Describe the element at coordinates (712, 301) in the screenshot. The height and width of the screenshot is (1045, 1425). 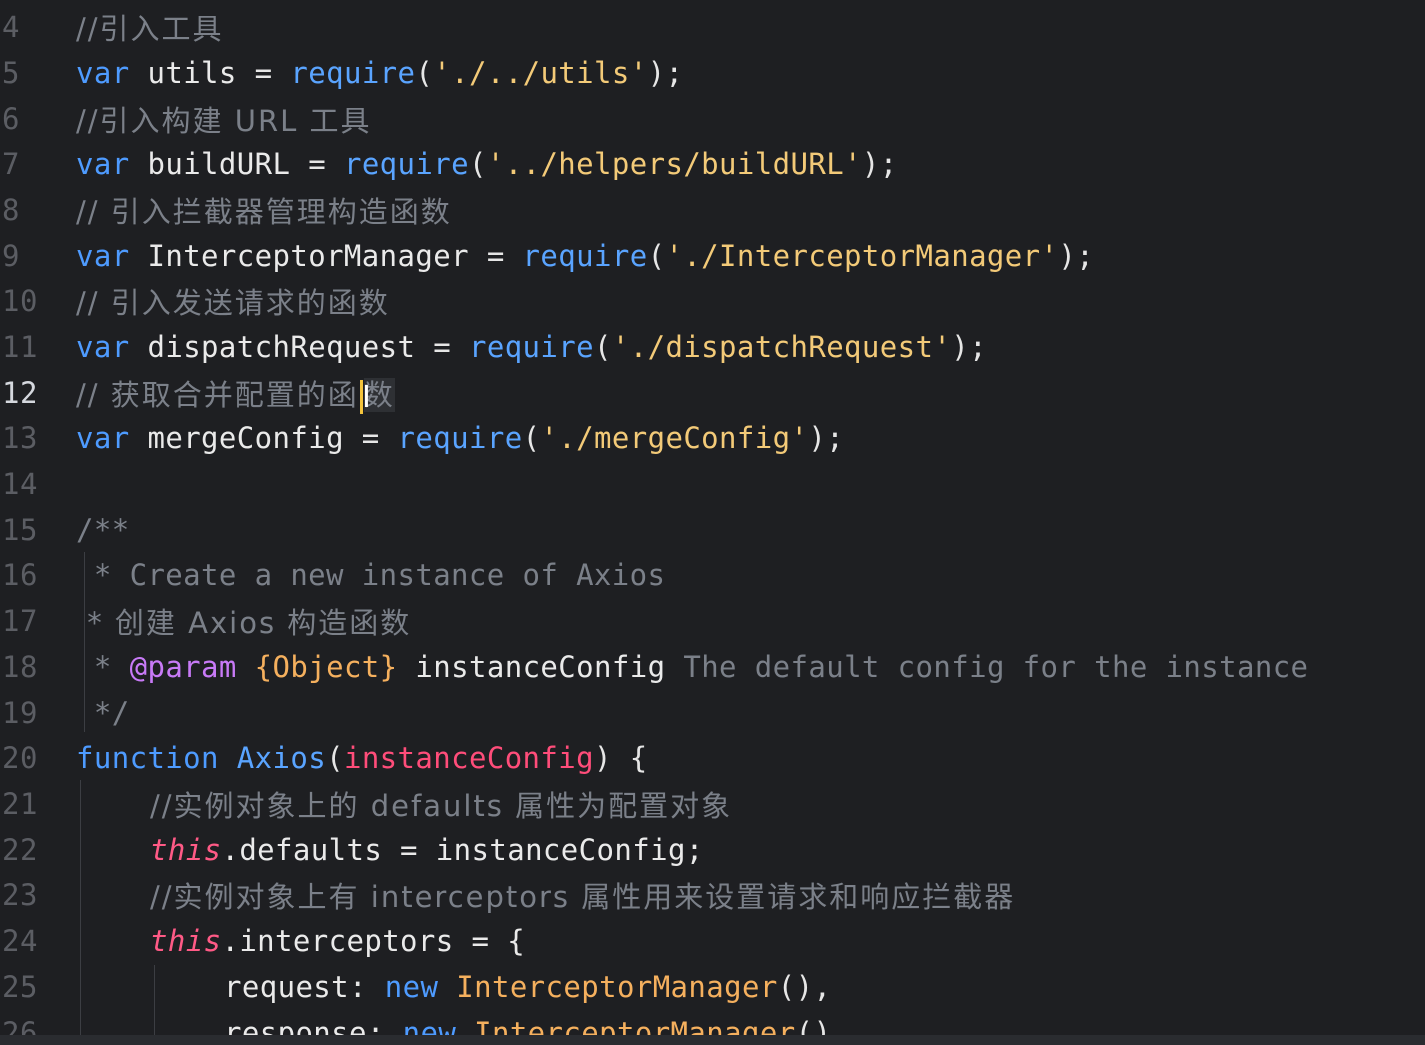
I see `code-line: 10 // 引入发送请求的函数` at that location.